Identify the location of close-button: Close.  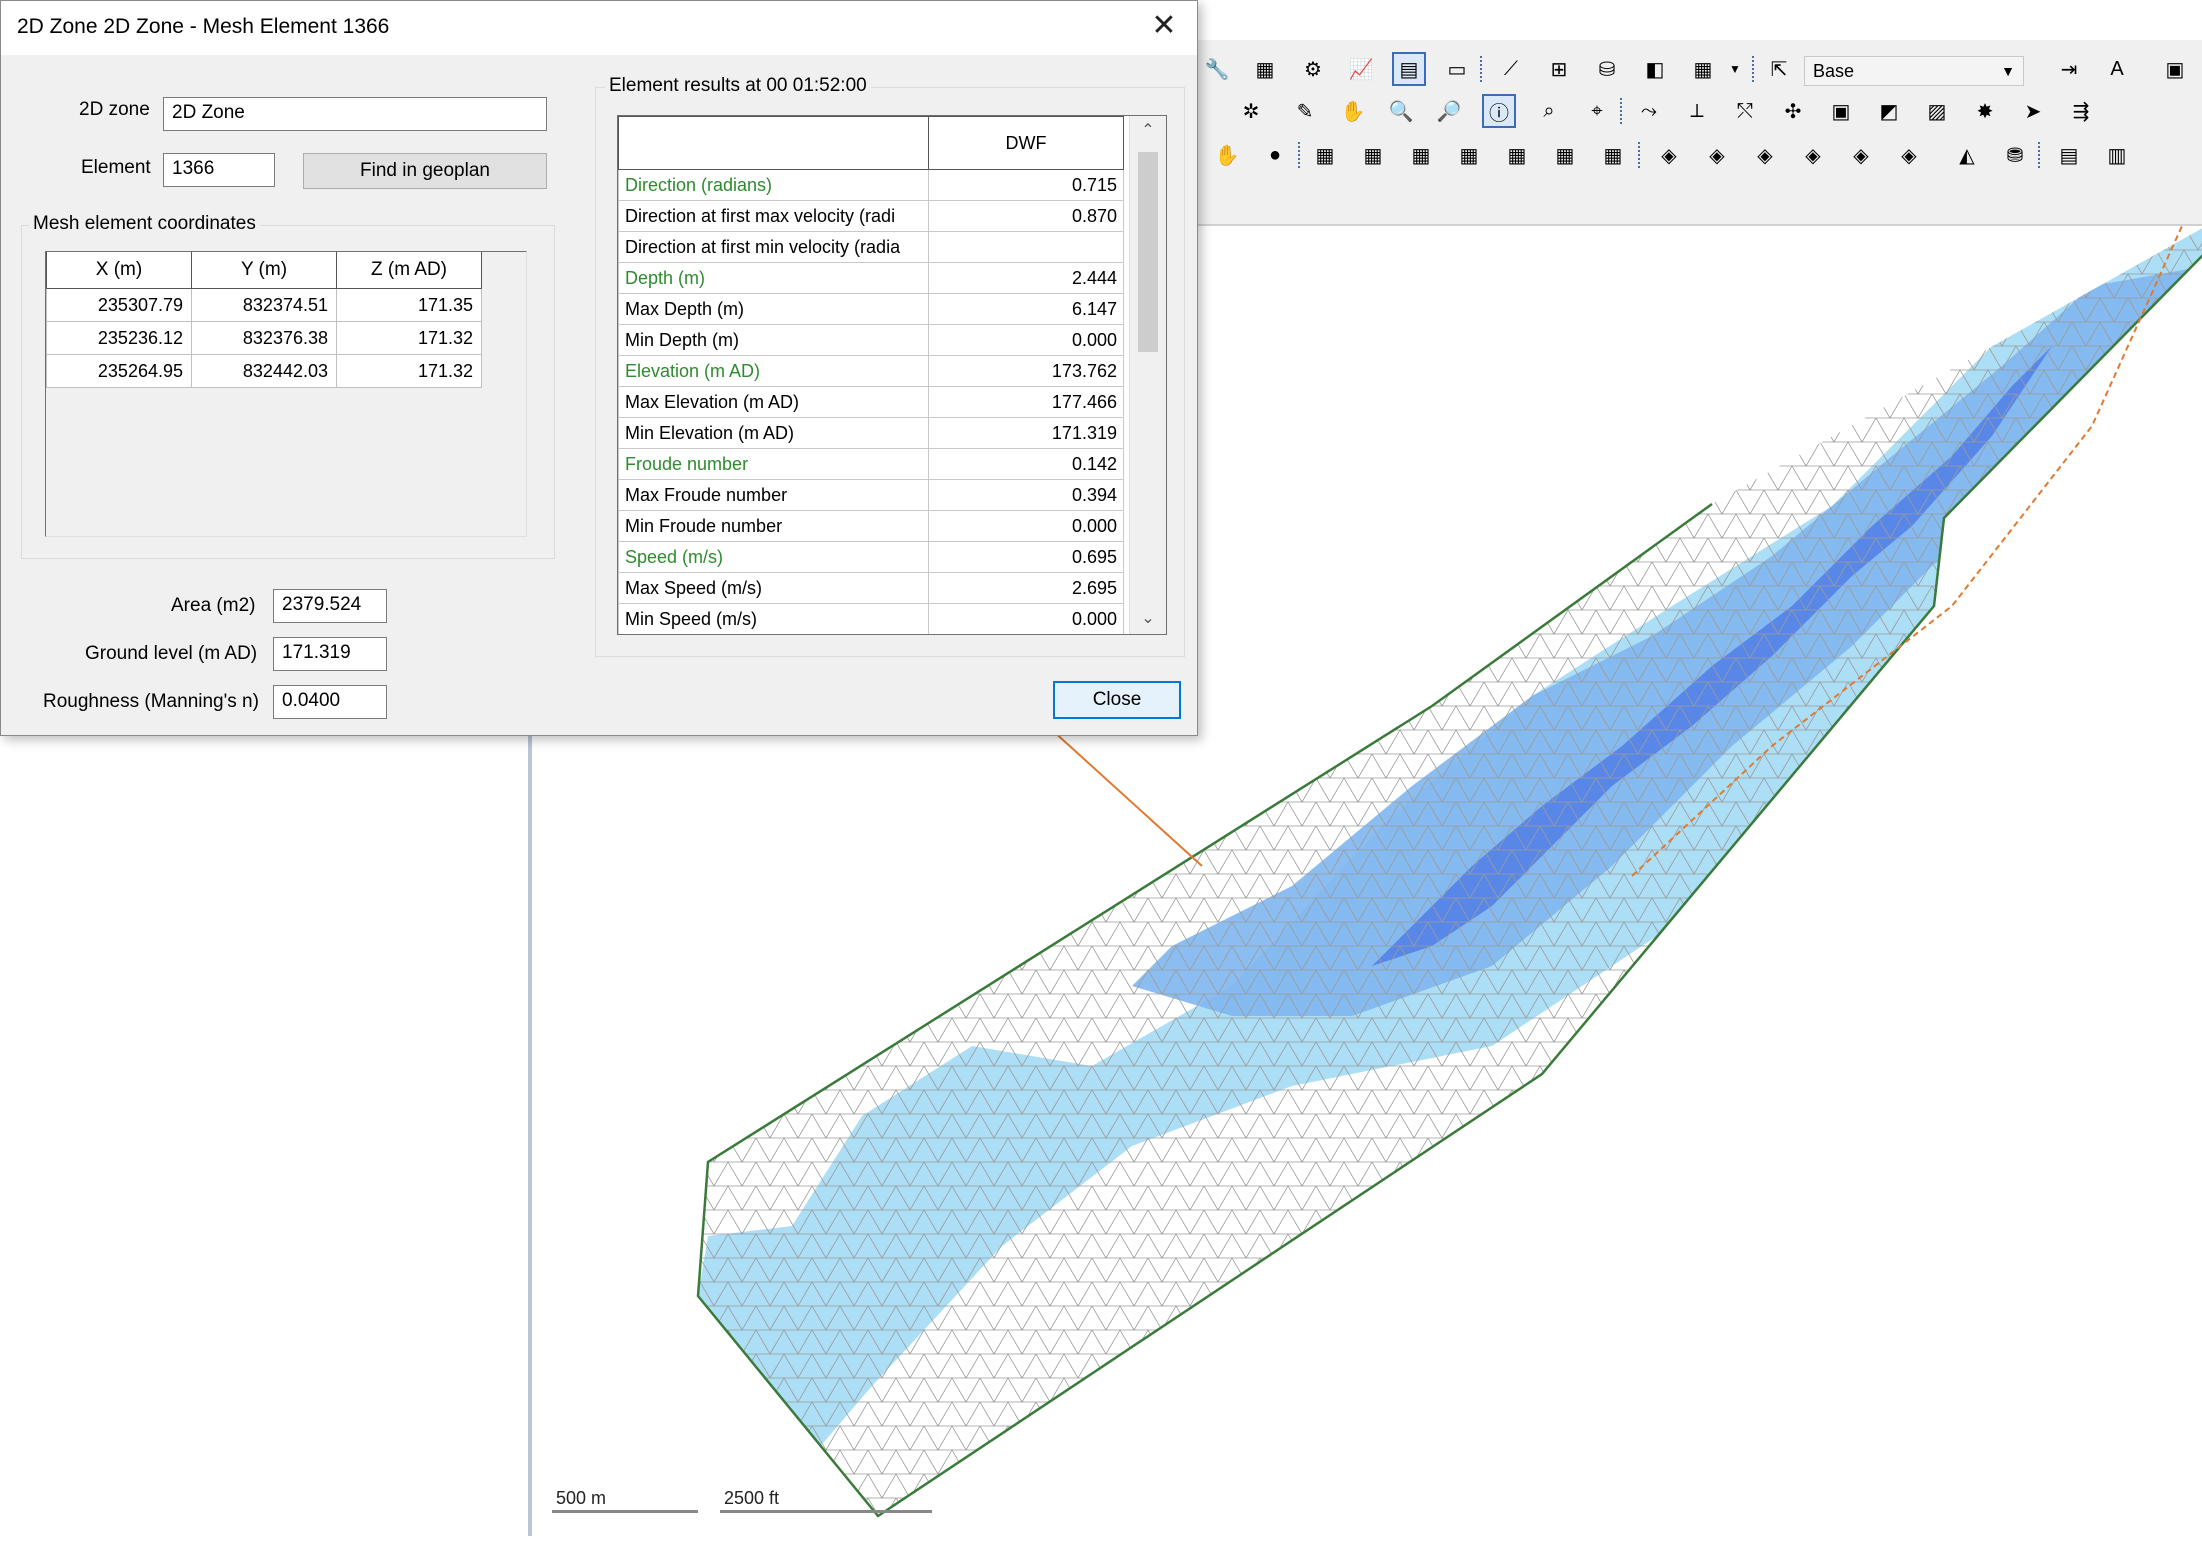
(1117, 700).